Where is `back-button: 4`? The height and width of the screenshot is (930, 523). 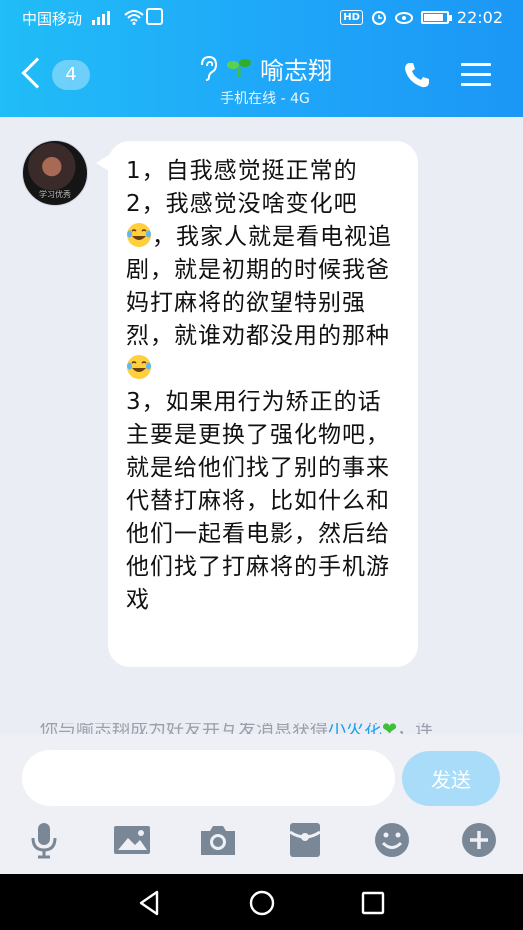 back-button: 4 is located at coordinates (56, 75).